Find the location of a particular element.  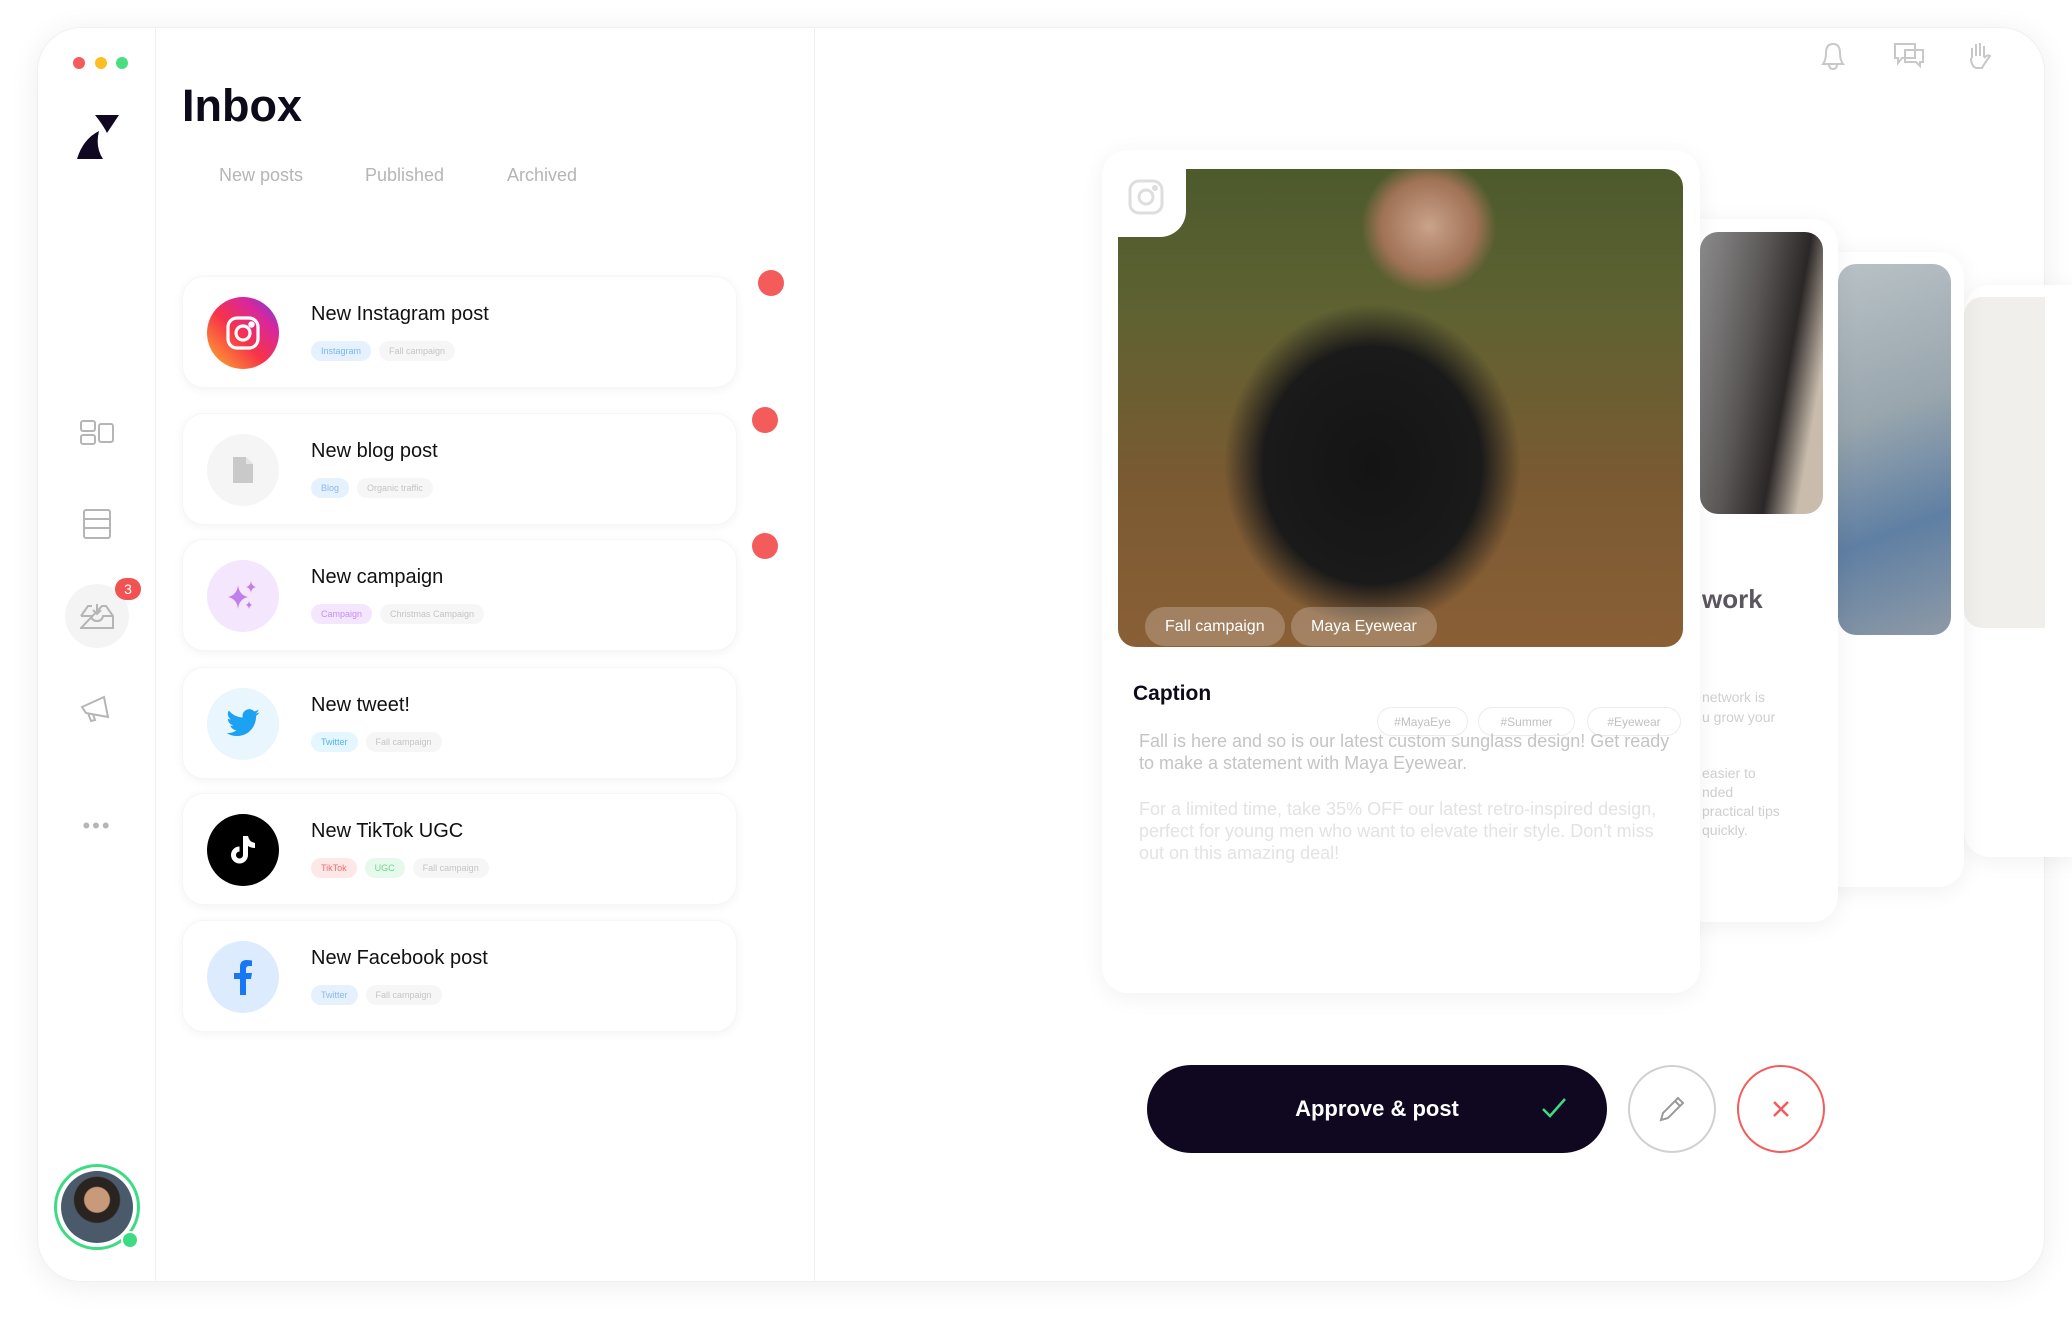

avatar-image is located at coordinates (97, 1207).